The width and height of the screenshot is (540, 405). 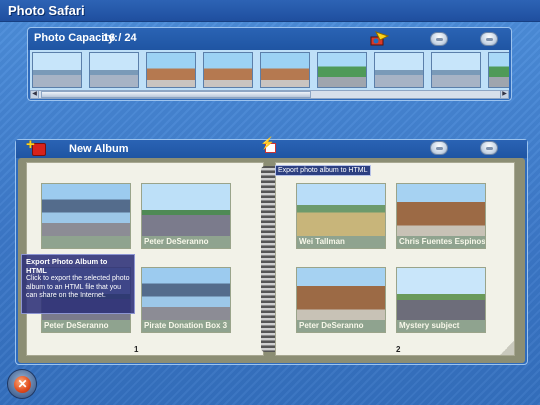 I want to click on close-button: ✕, so click(x=22, y=384).